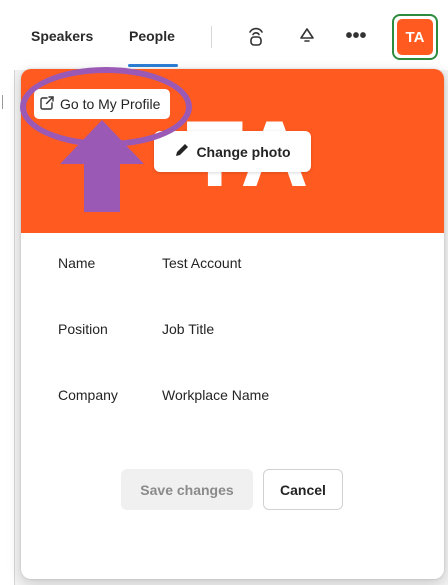 This screenshot has width=448, height=585. What do you see at coordinates (215, 395) in the screenshot?
I see `company-value: Workplace Name` at bounding box center [215, 395].